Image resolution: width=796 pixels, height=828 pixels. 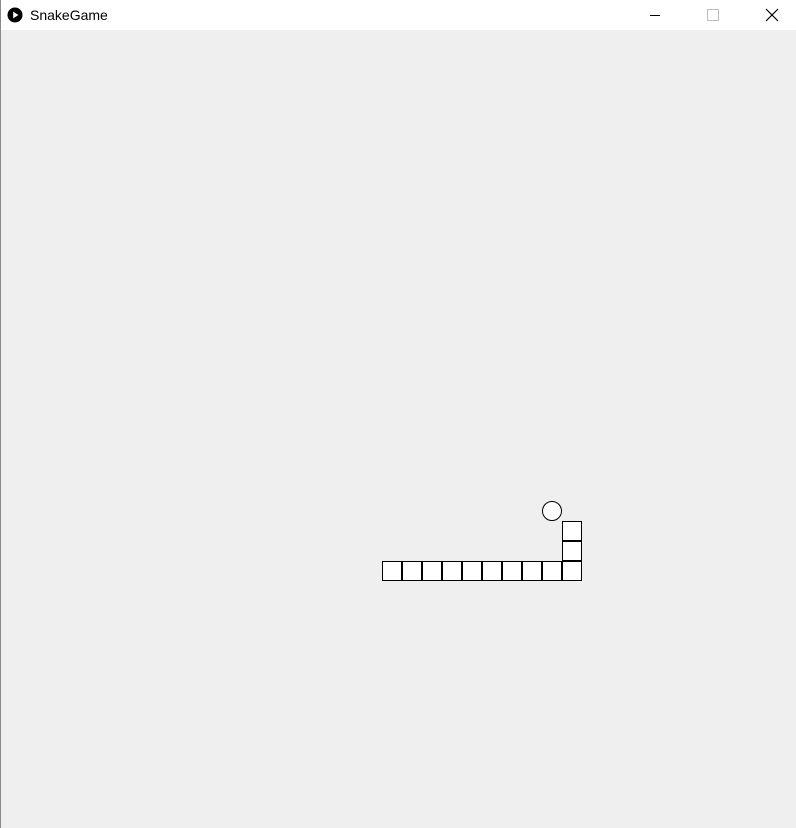 What do you see at coordinates (572, 531) in the screenshot?
I see `snake-head` at bounding box center [572, 531].